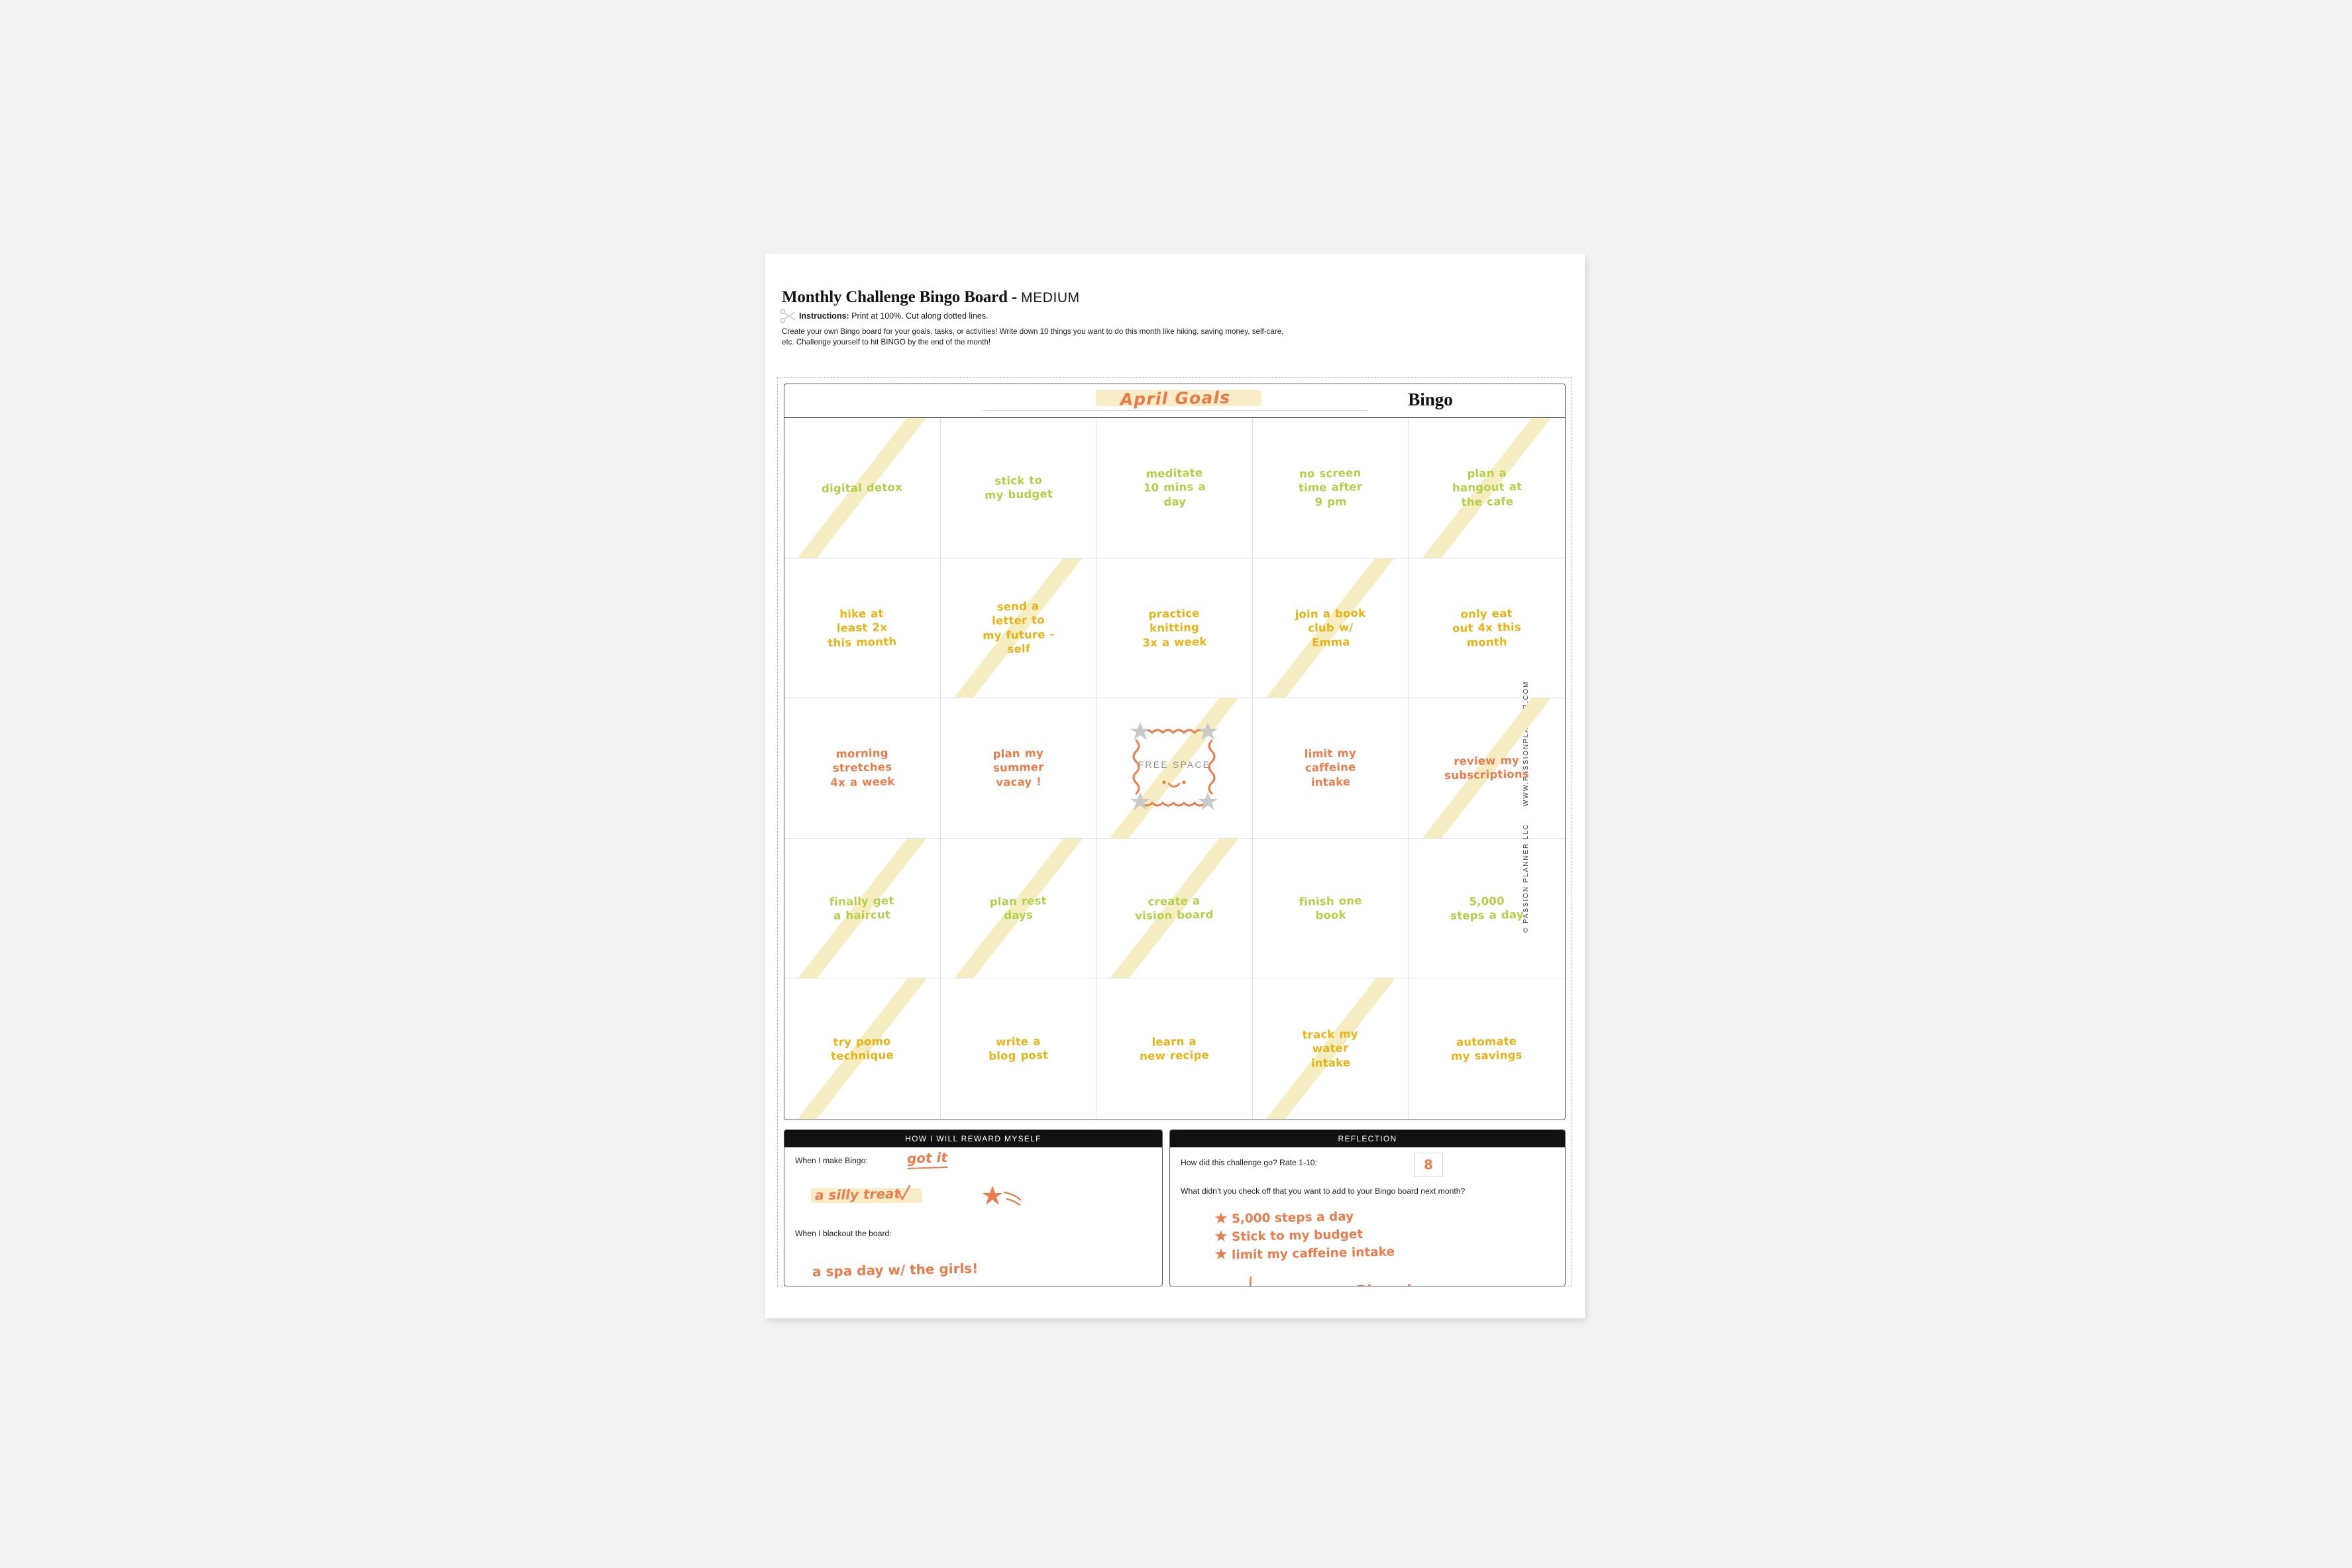 The height and width of the screenshot is (1568, 2352). I want to click on bingo-cell-label: write a blog post, so click(1018, 1049).